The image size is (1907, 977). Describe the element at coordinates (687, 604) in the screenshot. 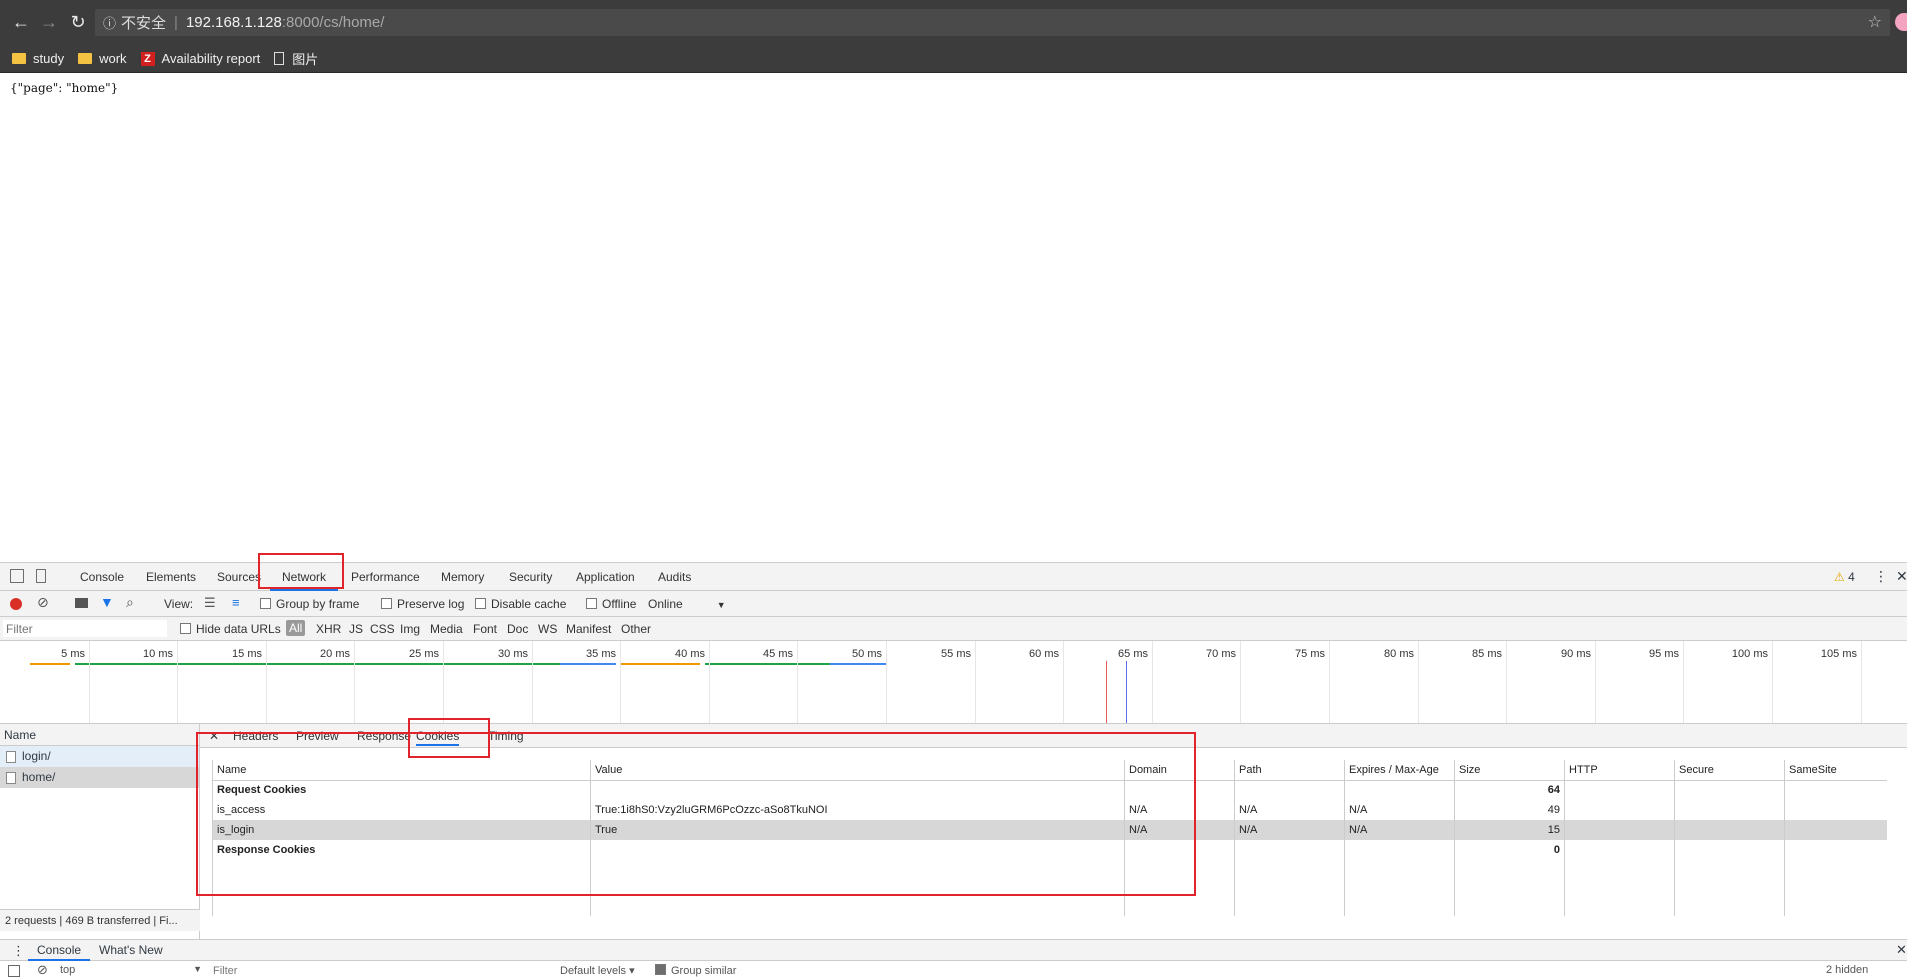

I see `throttling-select: Online ▼` at that location.